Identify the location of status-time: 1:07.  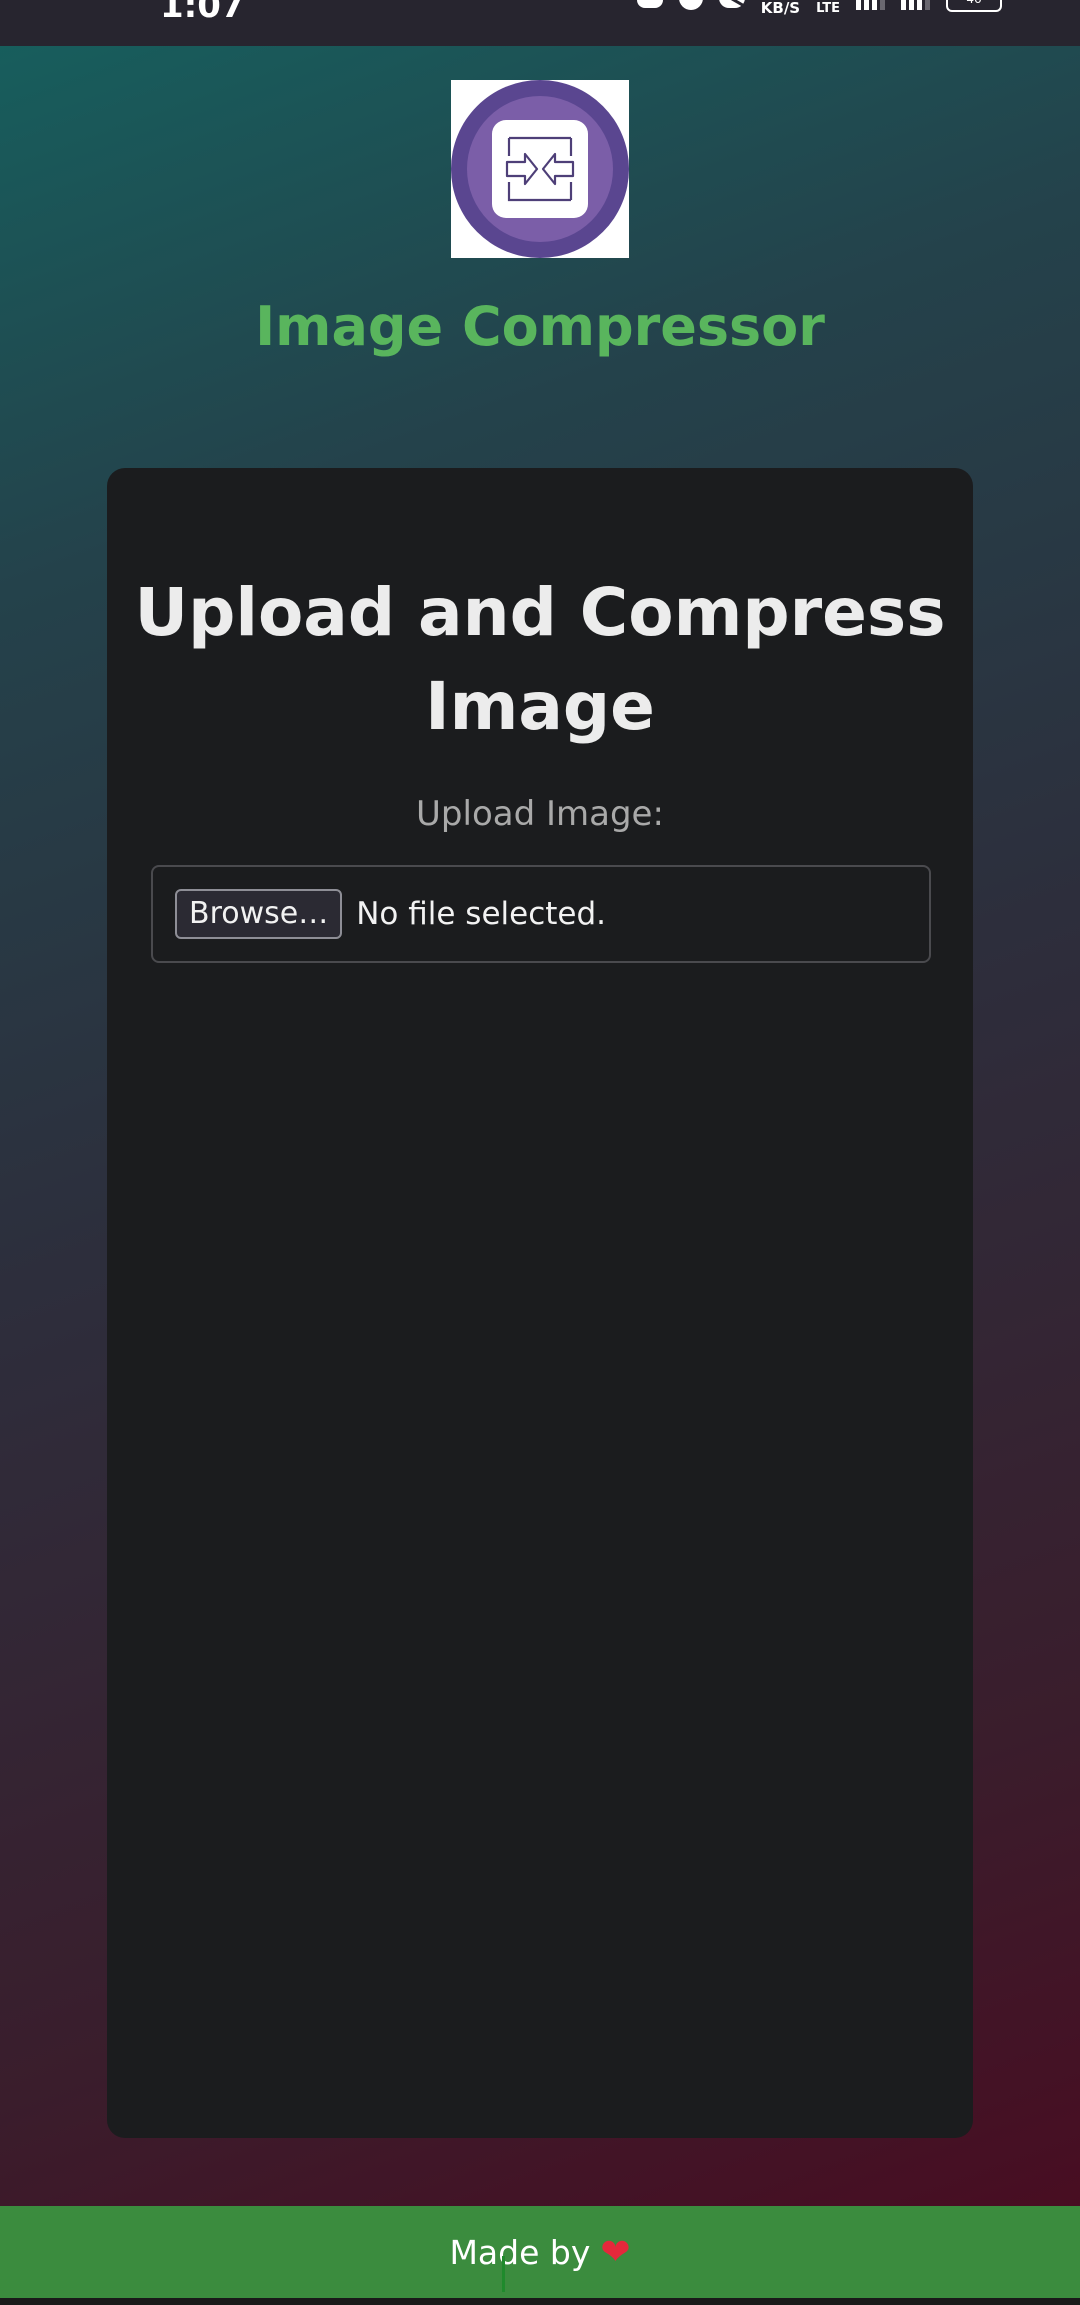
(202, 13).